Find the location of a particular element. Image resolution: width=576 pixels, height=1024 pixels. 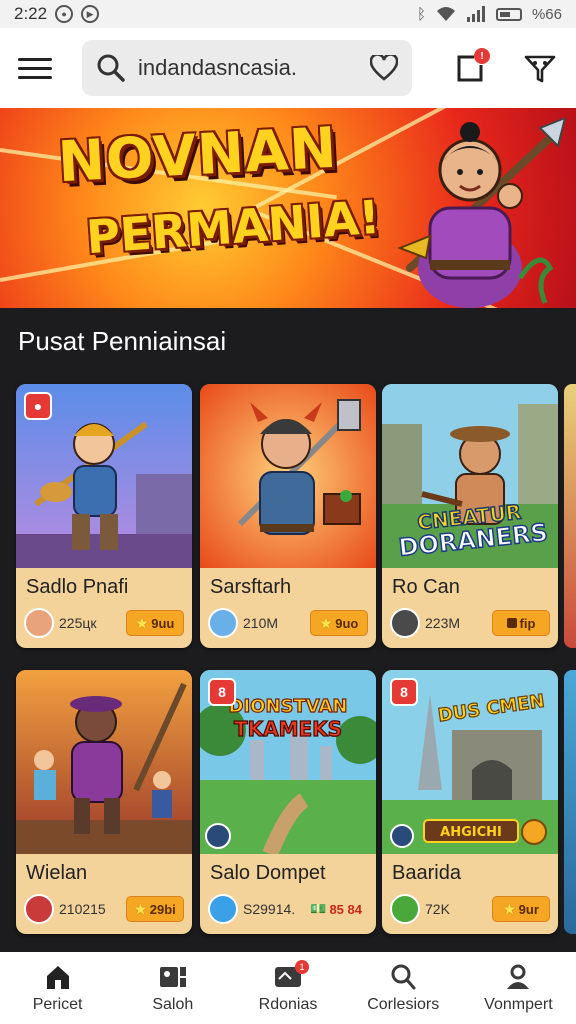

art-title-line: AHGICHI is located at coordinates (471, 832).